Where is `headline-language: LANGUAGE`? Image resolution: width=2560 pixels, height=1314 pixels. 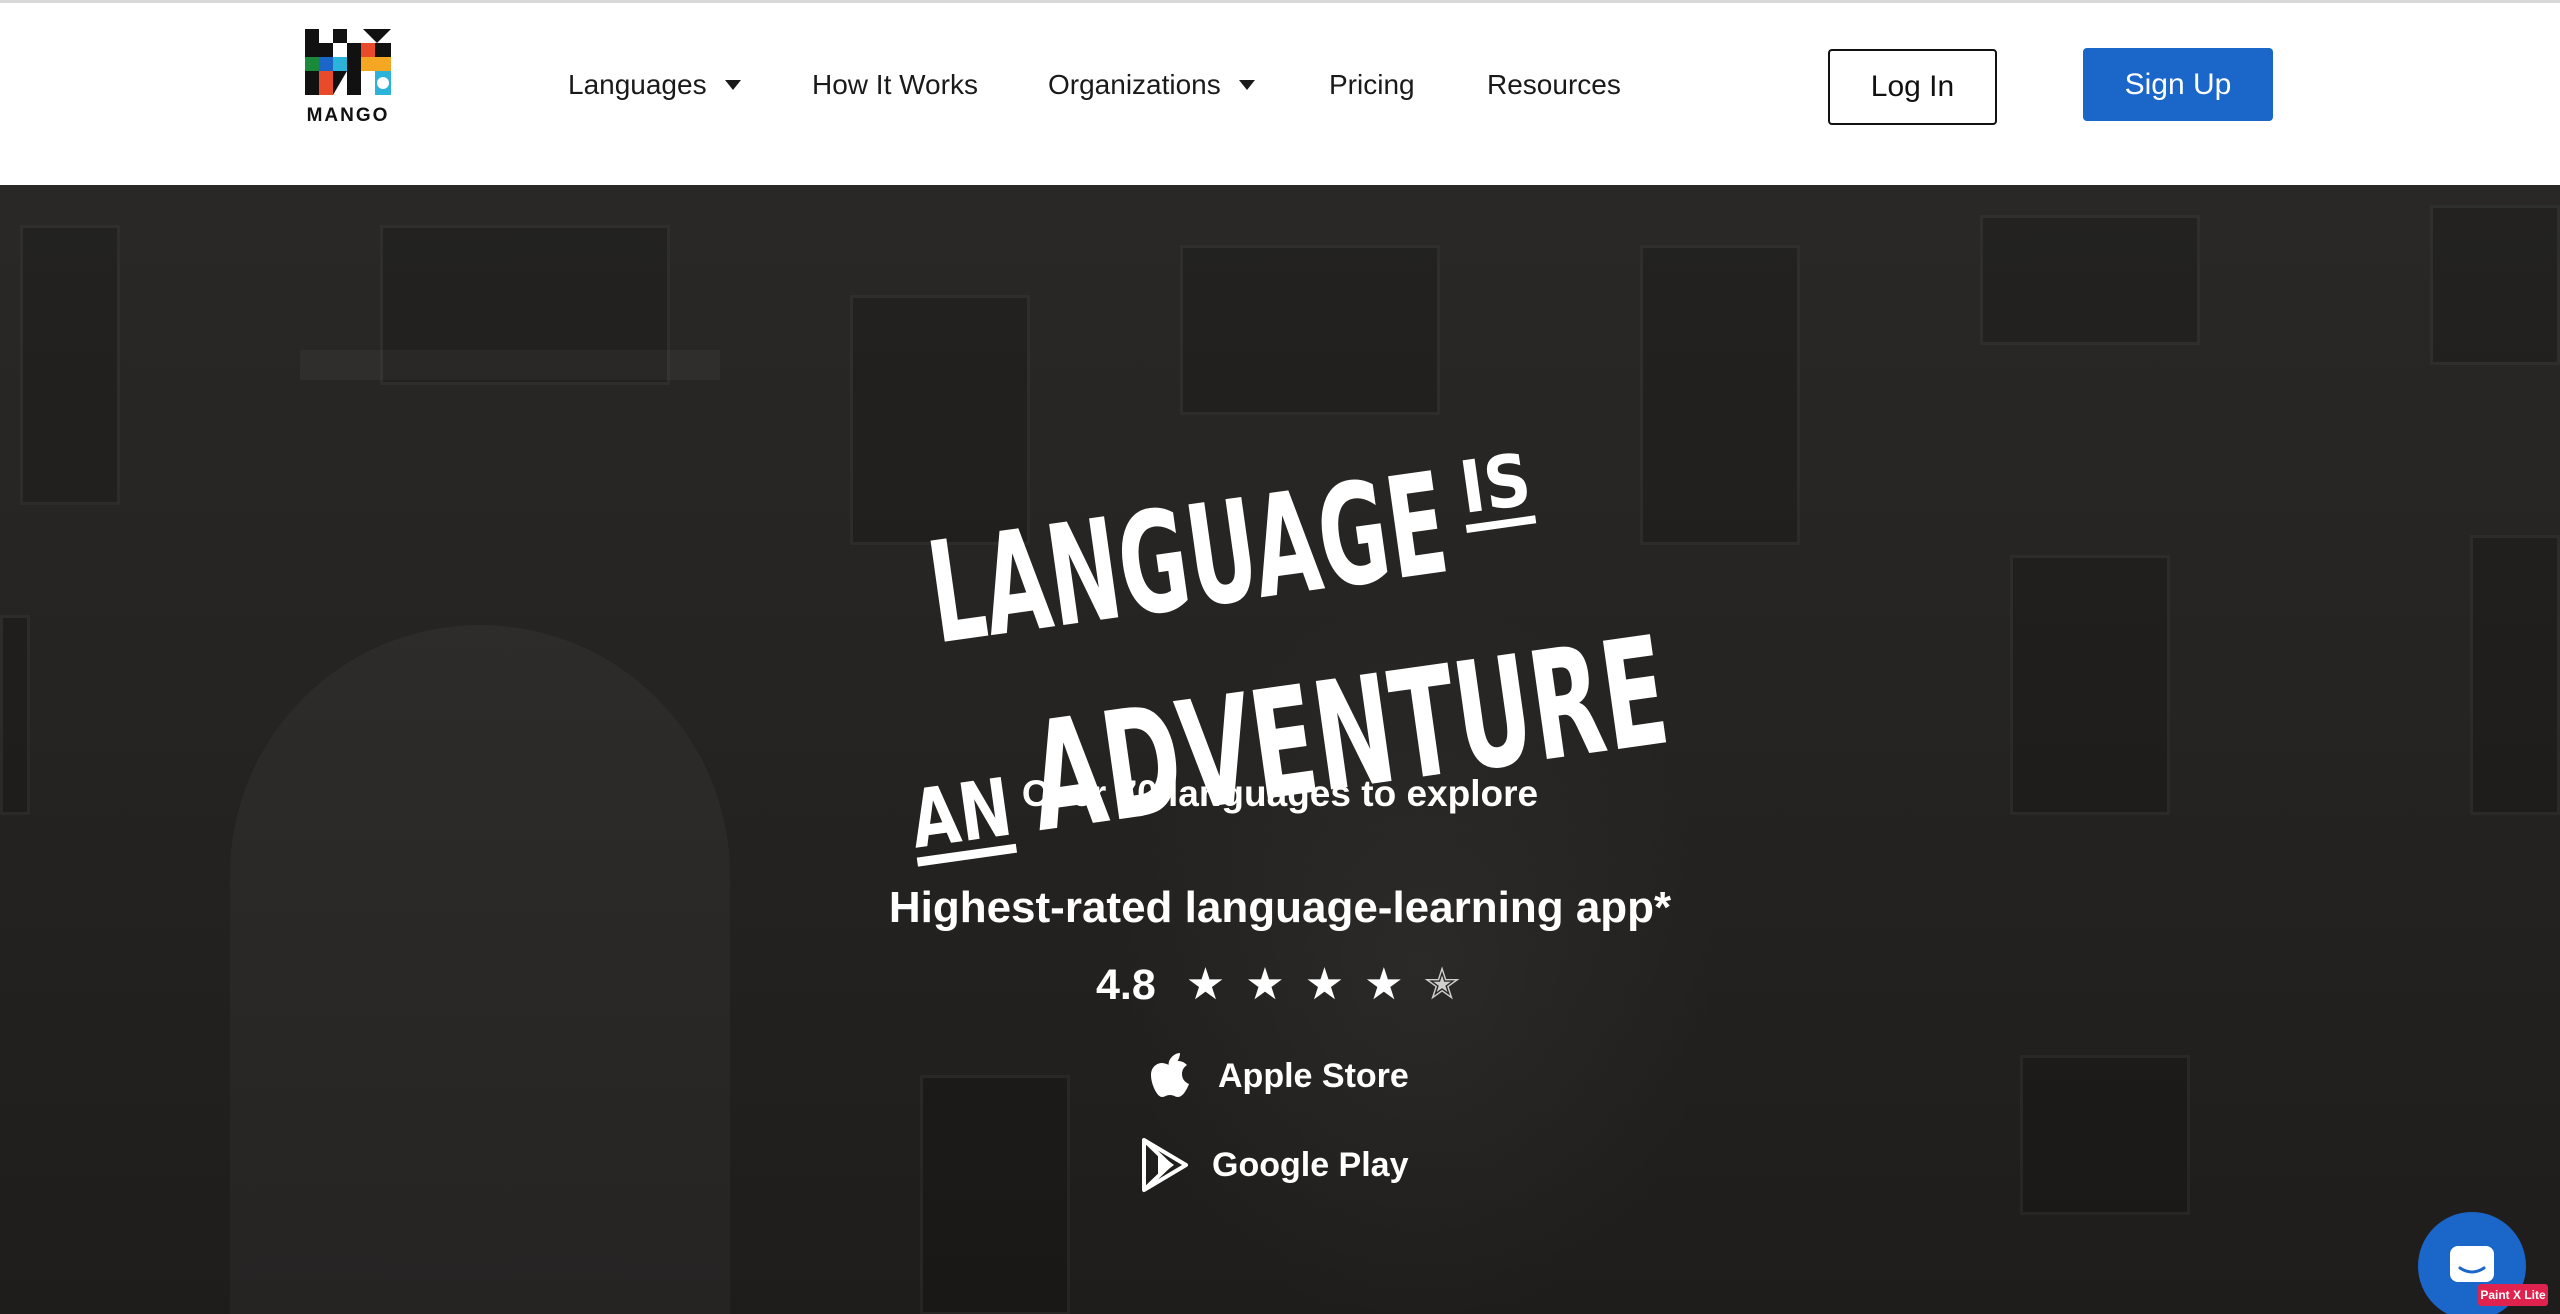 headline-language: LANGUAGE is located at coordinates (1188, 560).